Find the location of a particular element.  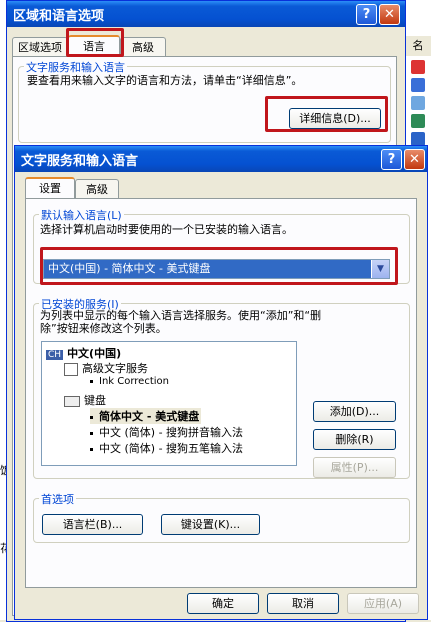

ok-button: 确定 is located at coordinates (223, 603).